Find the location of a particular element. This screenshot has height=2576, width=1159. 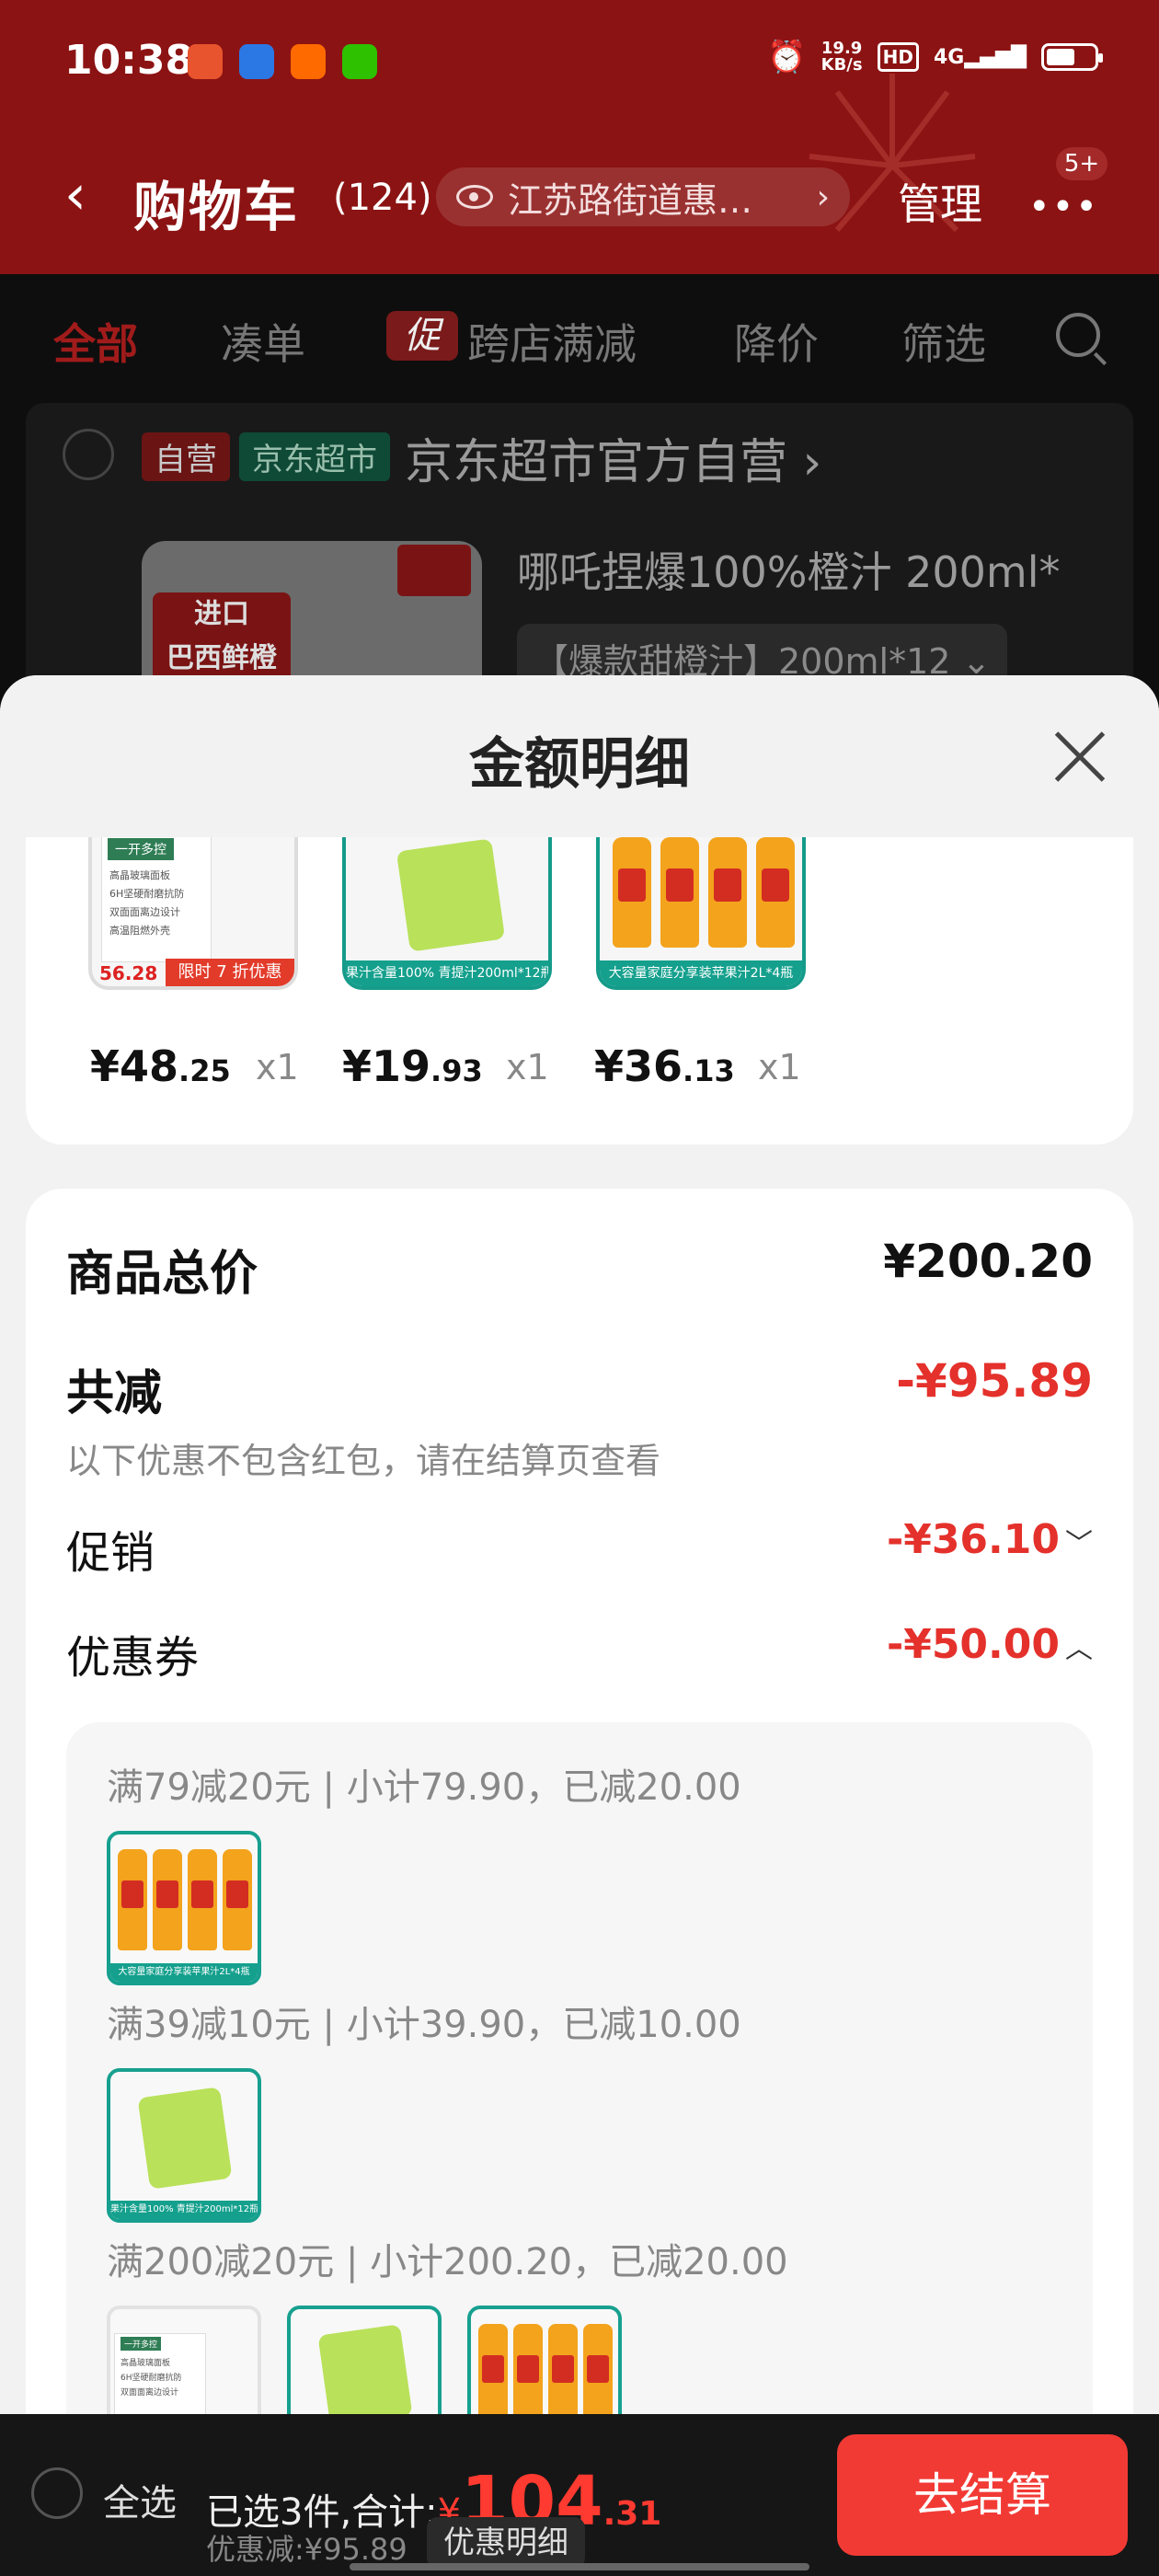

notification-icons is located at coordinates (282, 61).